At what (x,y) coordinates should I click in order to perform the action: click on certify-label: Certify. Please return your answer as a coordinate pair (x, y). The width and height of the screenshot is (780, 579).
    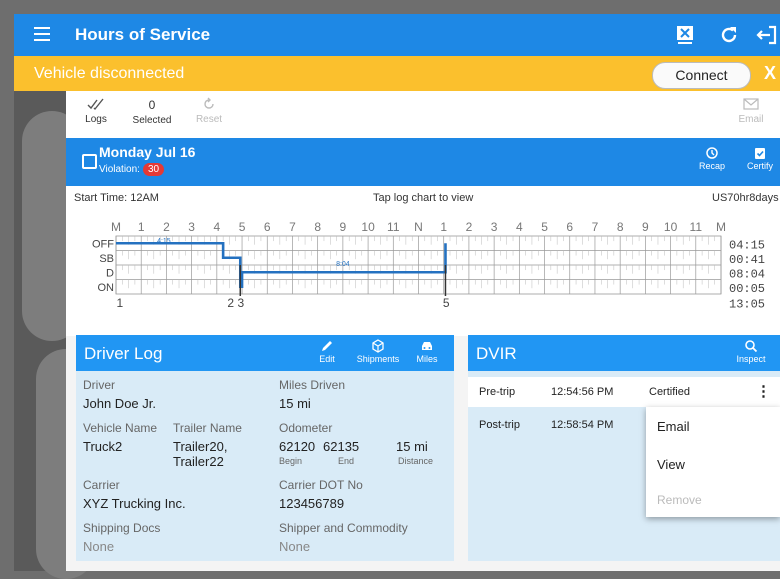
    Looking at the image, I should click on (759, 166).